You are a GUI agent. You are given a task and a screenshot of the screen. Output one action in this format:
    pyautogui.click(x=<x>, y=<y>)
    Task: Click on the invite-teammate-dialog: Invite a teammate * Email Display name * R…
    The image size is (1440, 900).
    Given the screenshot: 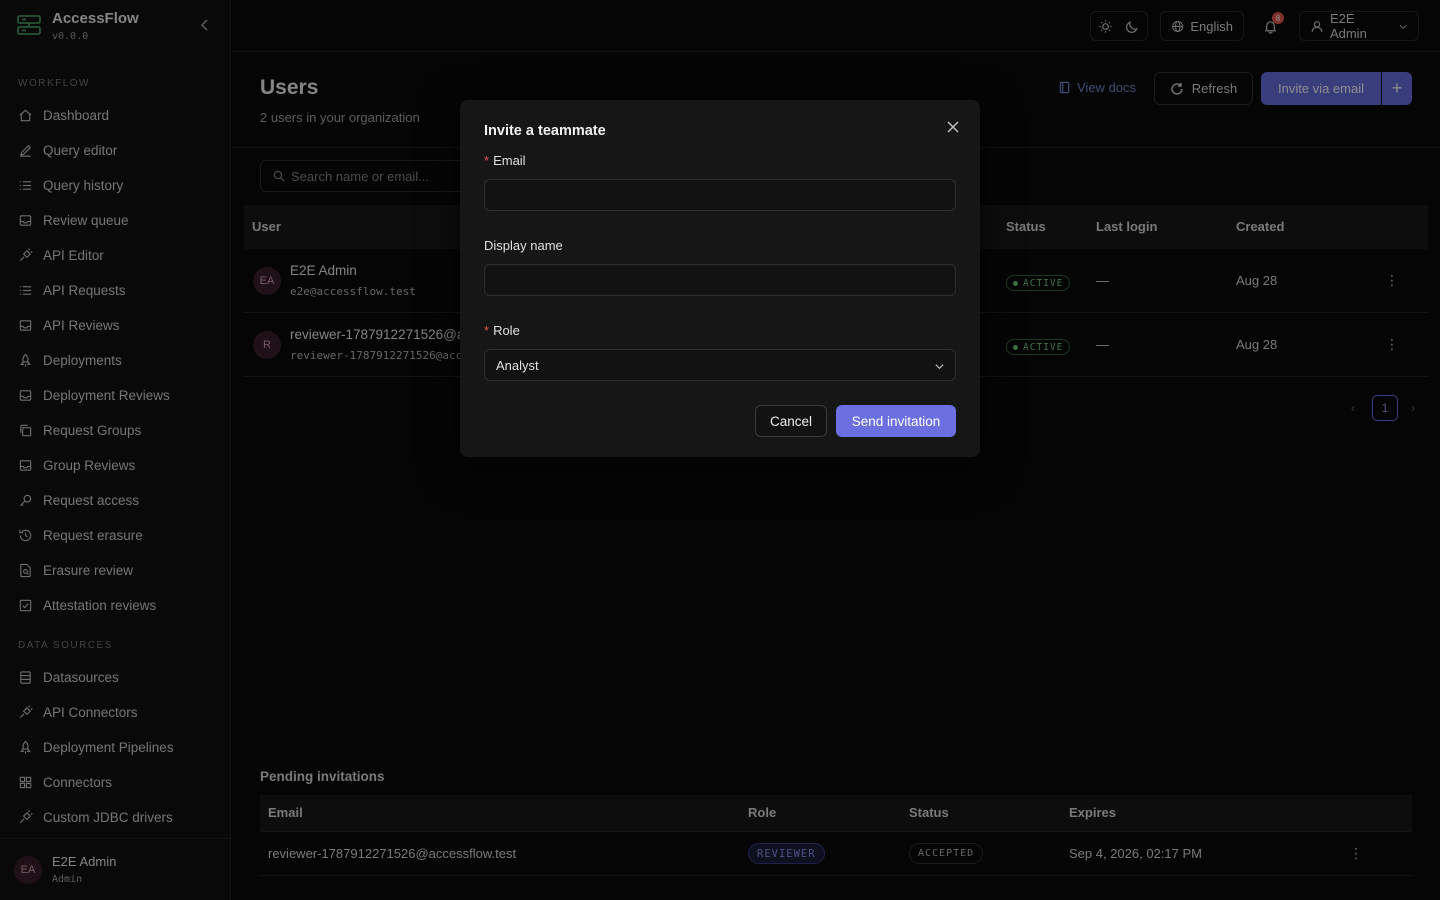 What is the action you would take?
    pyautogui.click(x=720, y=278)
    